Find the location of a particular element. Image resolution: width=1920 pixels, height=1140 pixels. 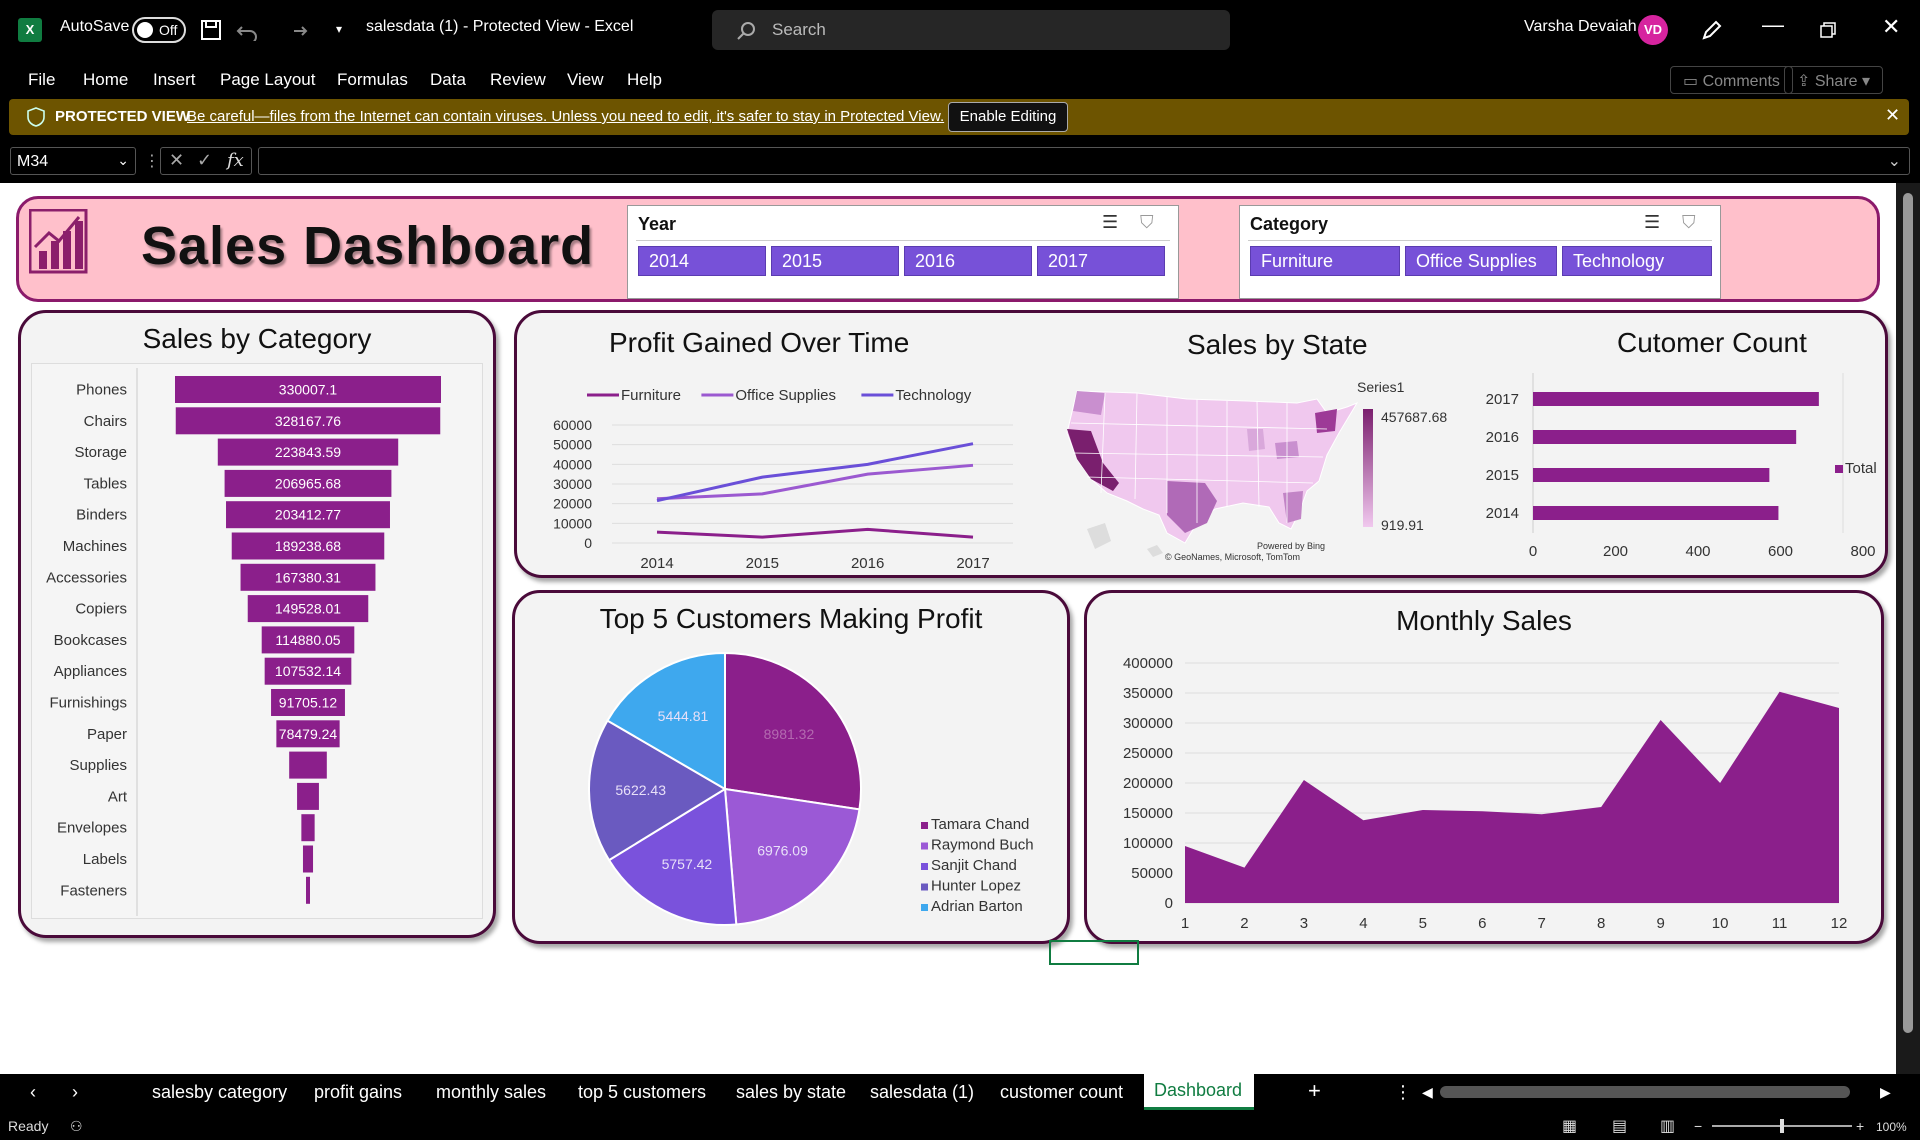

cancel-icon: ✕ is located at coordinates (176, 160).